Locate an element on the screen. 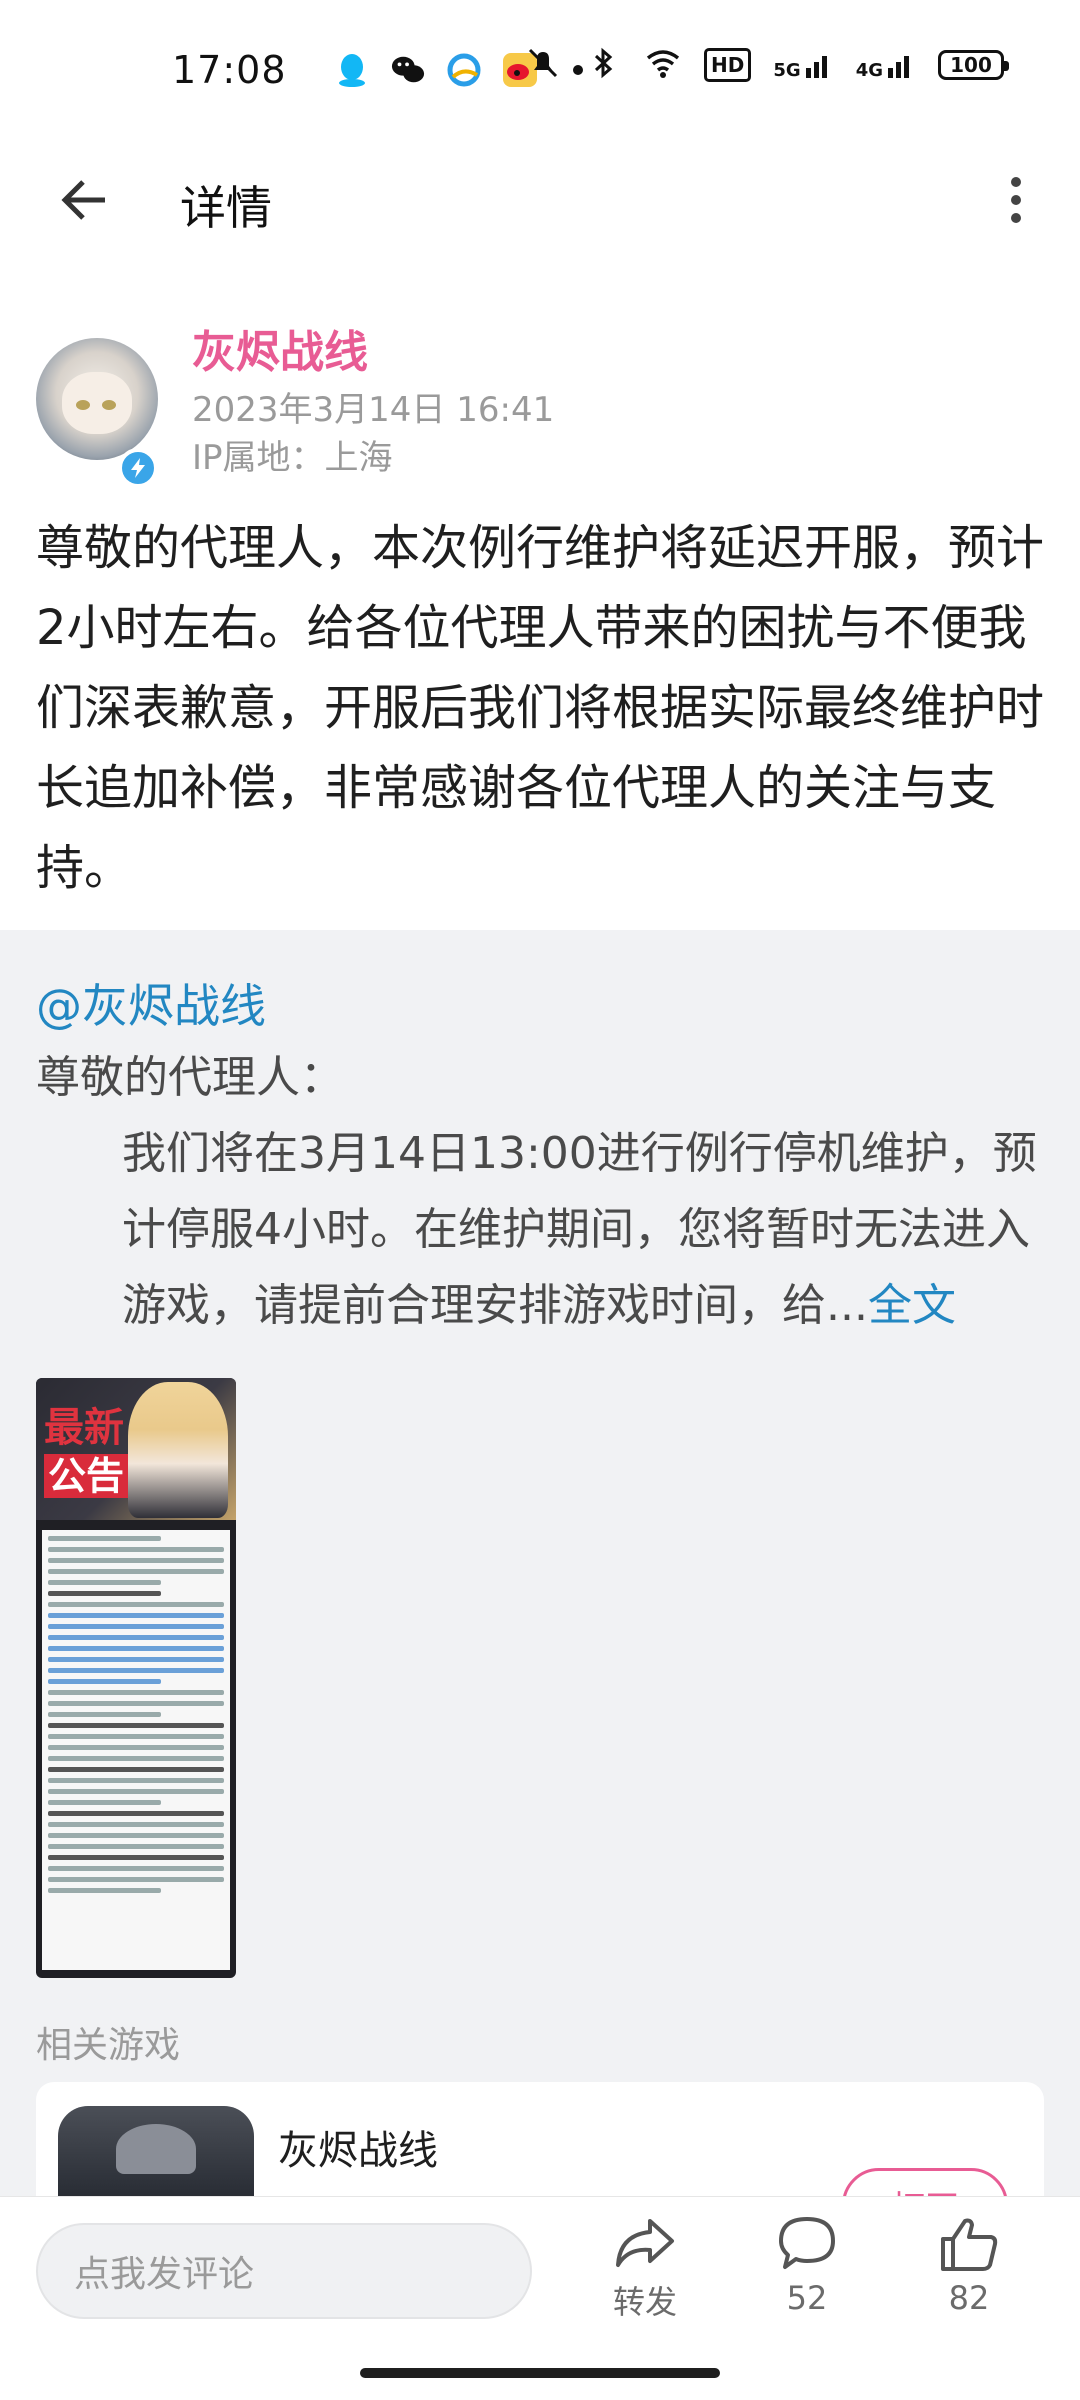 The width and height of the screenshot is (1080, 2400). more-options-button is located at coordinates (1016, 200).